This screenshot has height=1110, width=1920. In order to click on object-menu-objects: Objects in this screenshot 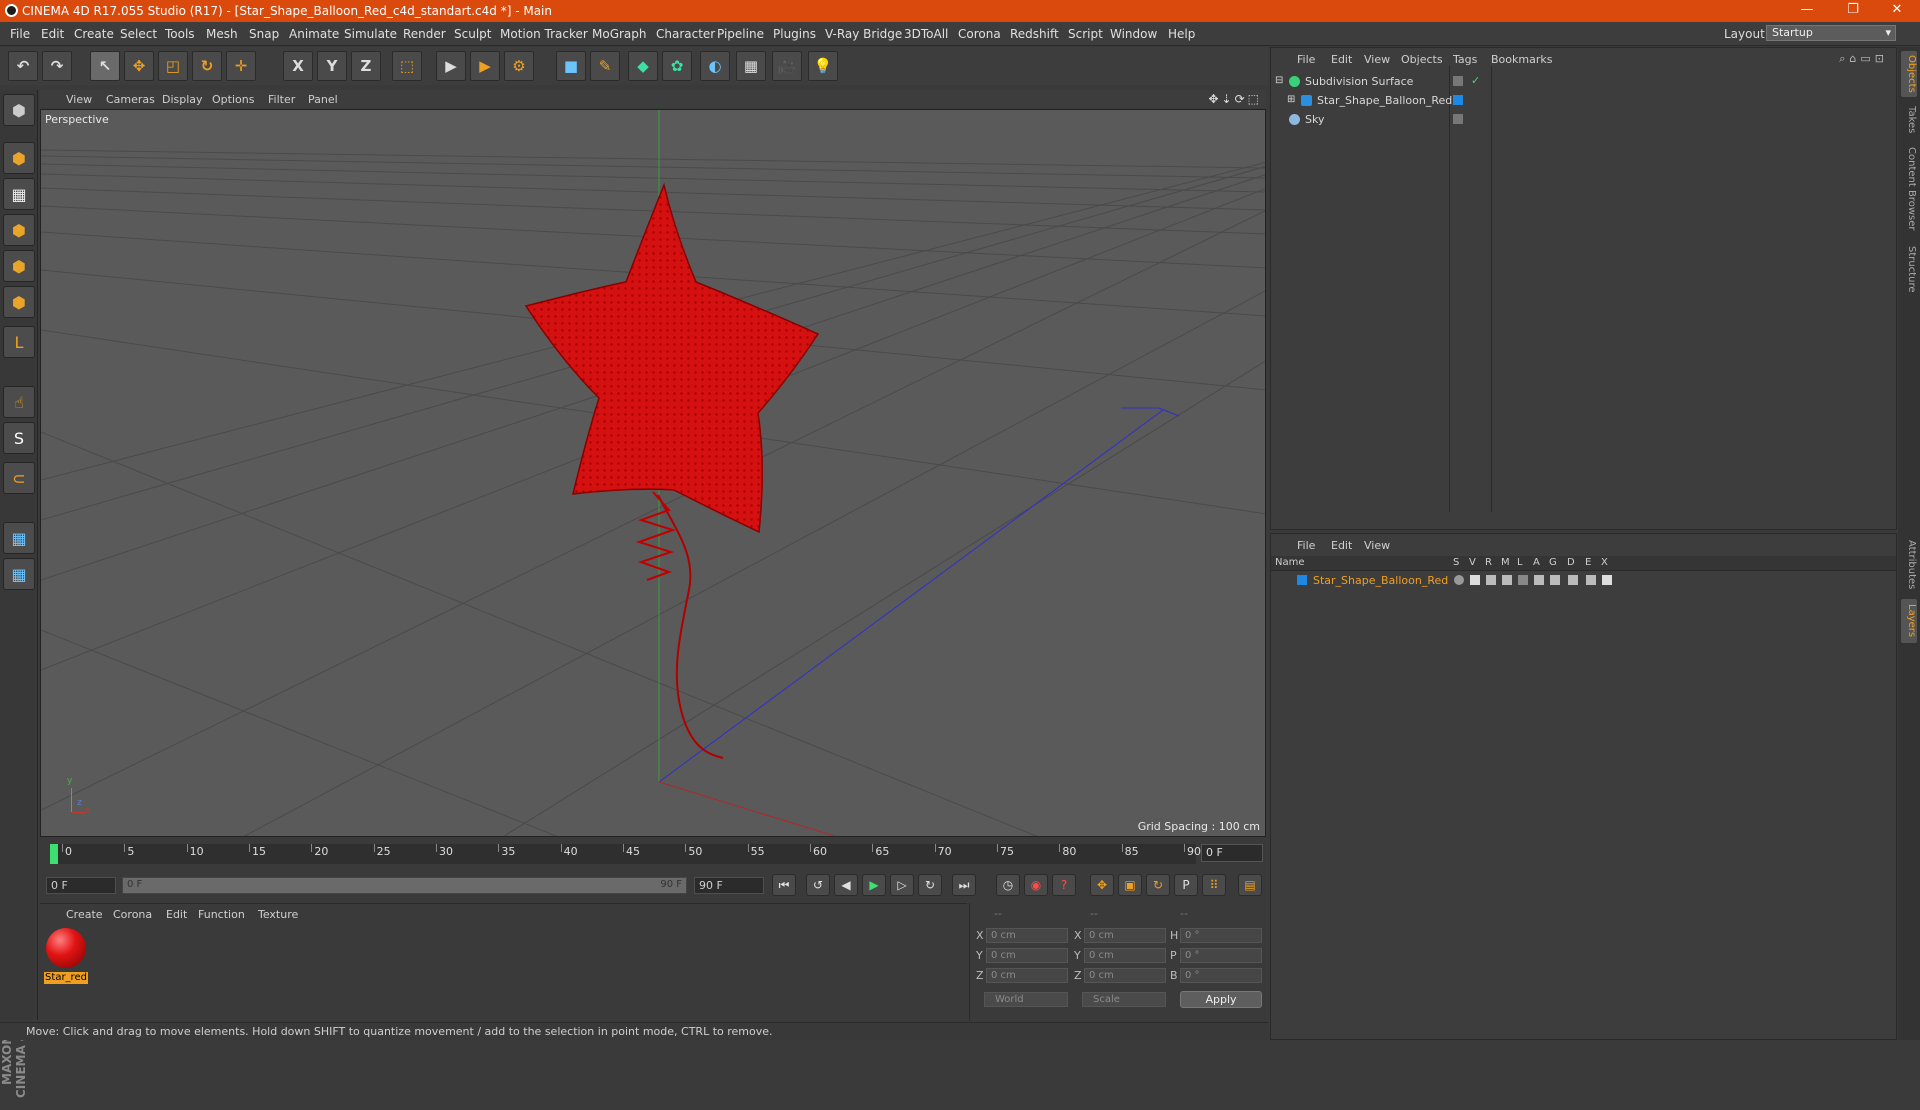, I will do `click(1422, 59)`.